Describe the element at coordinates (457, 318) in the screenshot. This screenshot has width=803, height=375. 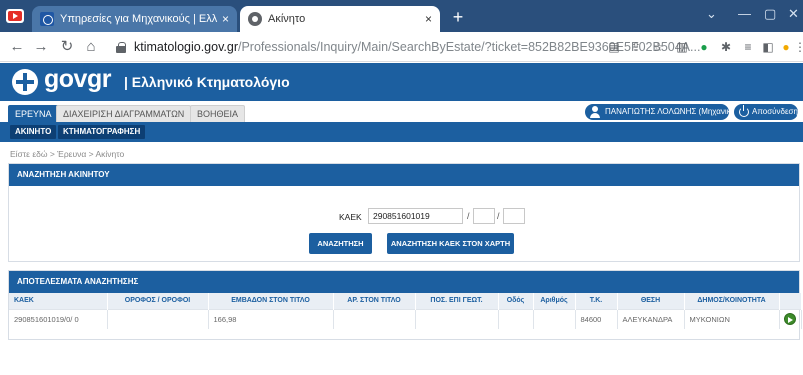
I see `cell-land-share` at that location.